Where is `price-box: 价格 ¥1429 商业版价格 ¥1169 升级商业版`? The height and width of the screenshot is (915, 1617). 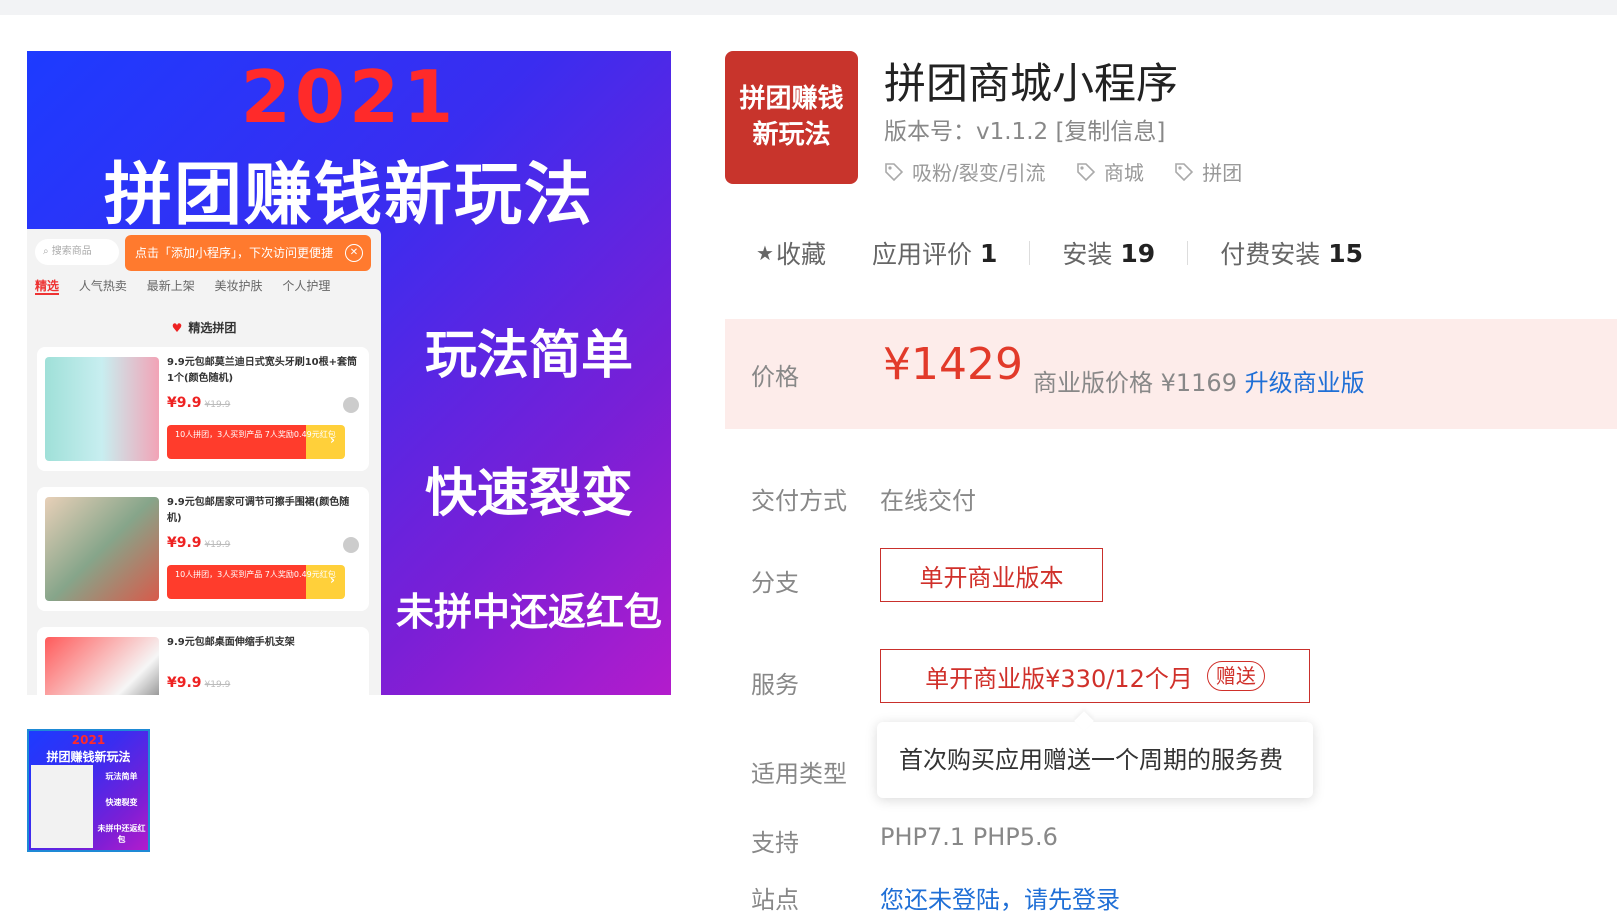 price-box: 价格 ¥1429 商业版价格 ¥1169 升级商业版 is located at coordinates (1171, 374).